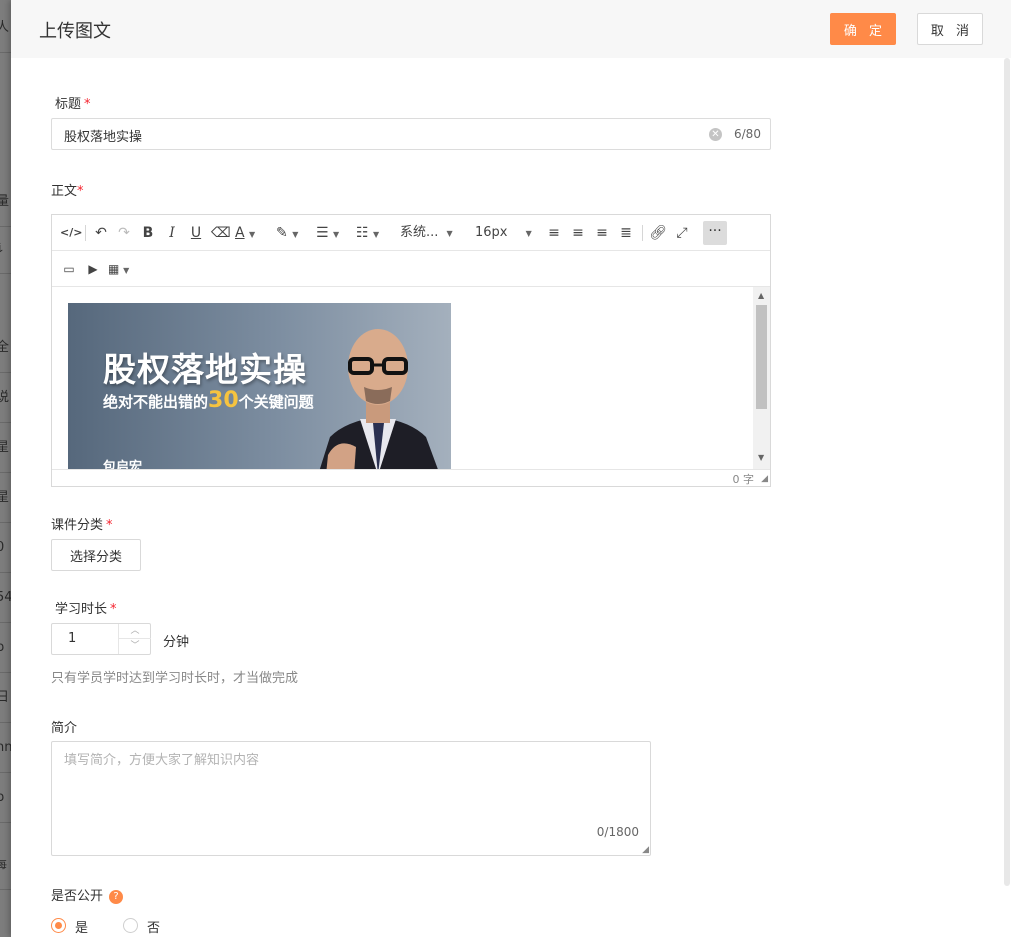  I want to click on editor-content: 股权落地实操 绝对不能出错的30个关键问题 包启宏, so click(411, 378).